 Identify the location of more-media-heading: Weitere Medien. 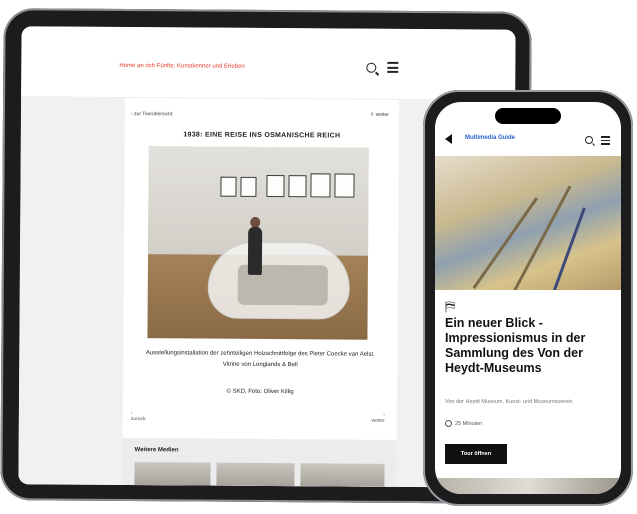
(156, 450).